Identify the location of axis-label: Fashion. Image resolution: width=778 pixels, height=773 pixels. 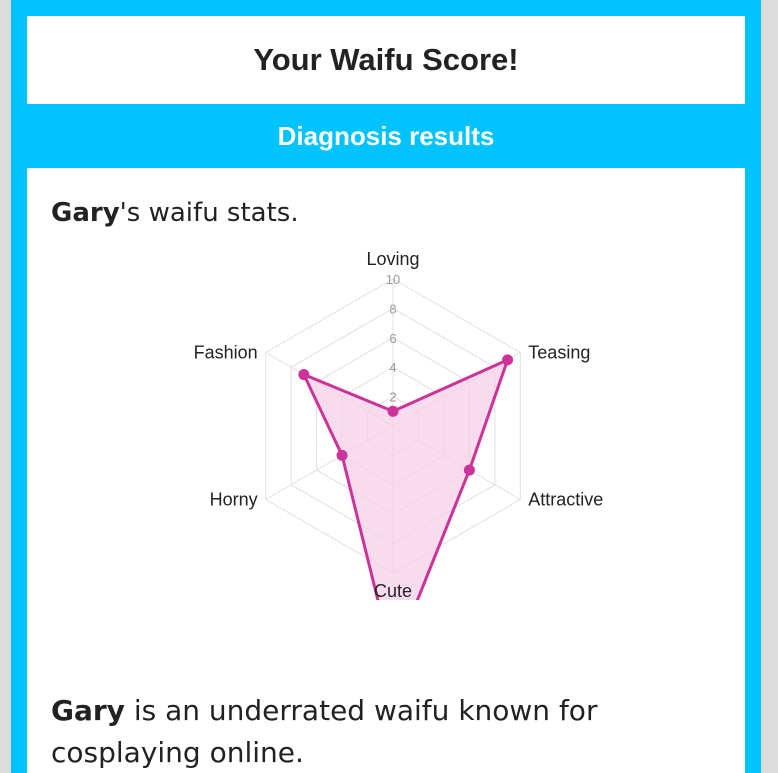
(226, 353).